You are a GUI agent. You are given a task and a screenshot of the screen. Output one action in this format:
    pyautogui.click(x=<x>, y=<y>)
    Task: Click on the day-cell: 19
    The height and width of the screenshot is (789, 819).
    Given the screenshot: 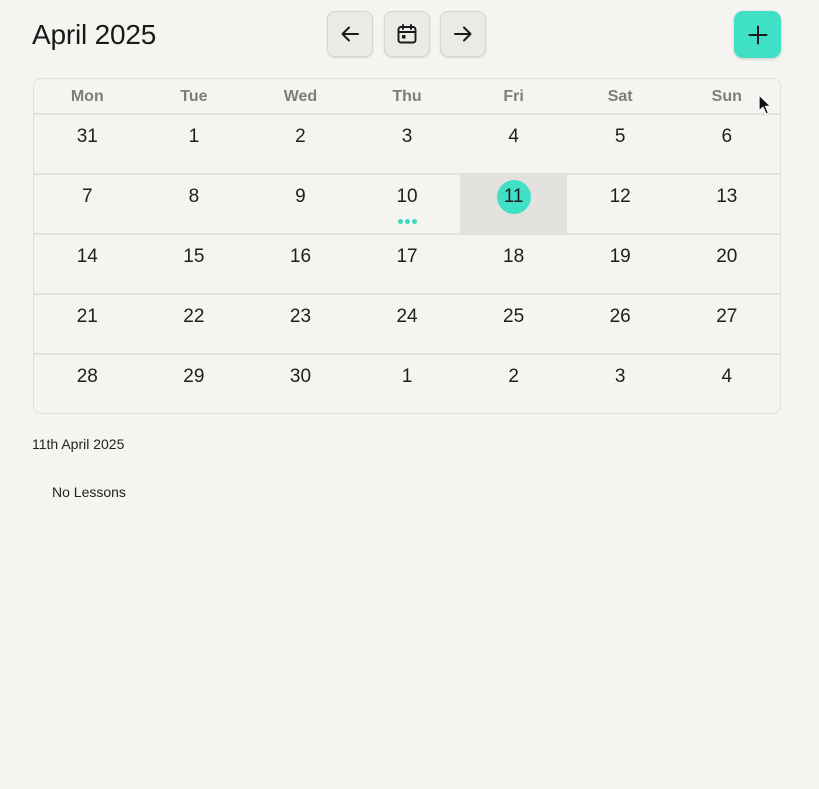 What is the action you would take?
    pyautogui.click(x=620, y=264)
    